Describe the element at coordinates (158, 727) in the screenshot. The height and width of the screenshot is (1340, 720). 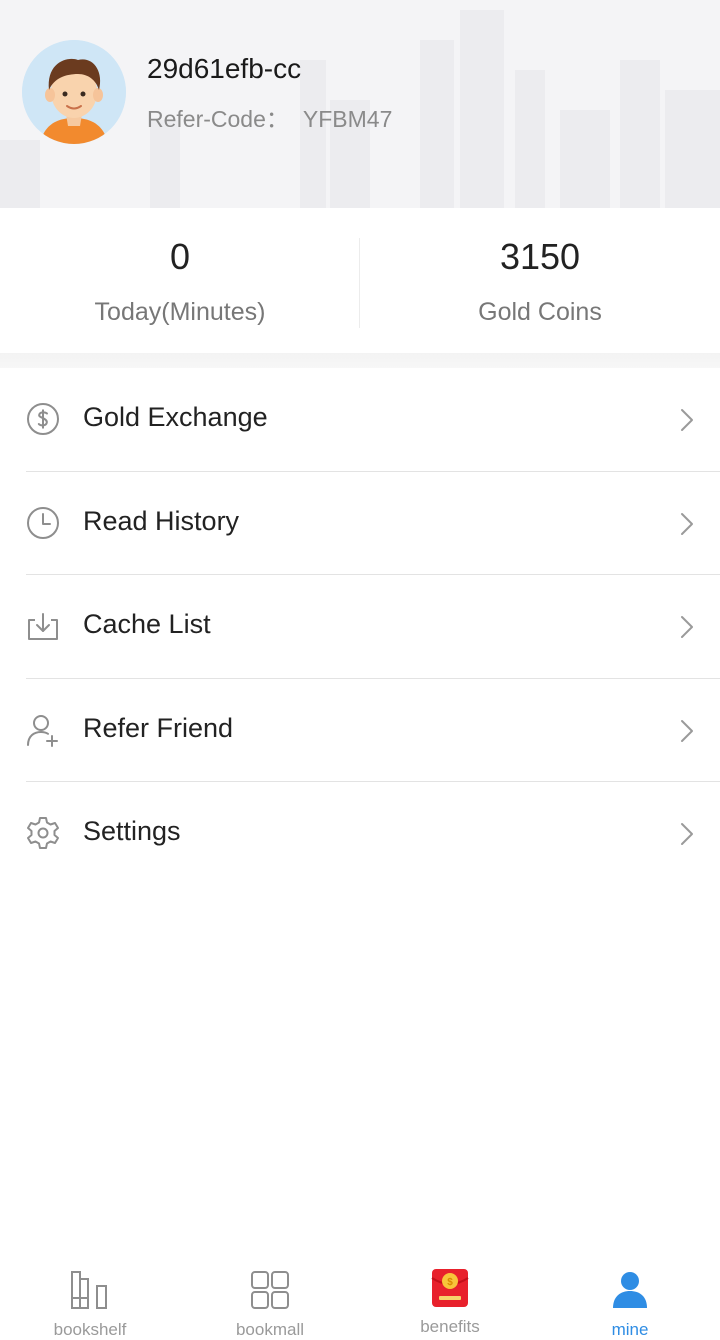
I see `menu-label-refer-friend: Refer Friend` at that location.